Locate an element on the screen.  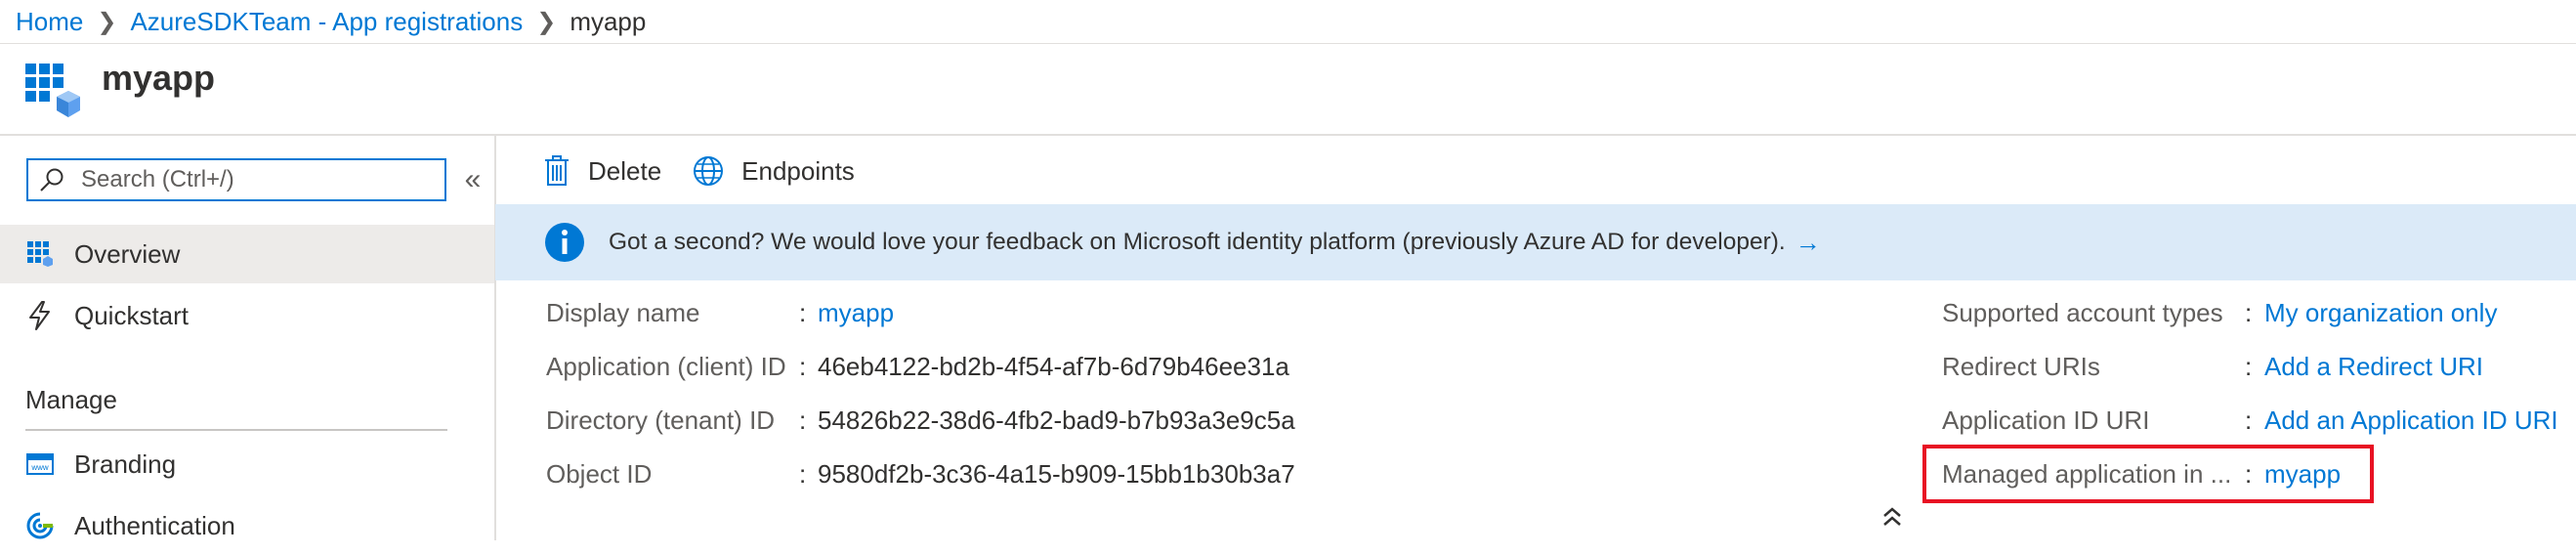
sidebar-item-label: Overview is located at coordinates (128, 253).